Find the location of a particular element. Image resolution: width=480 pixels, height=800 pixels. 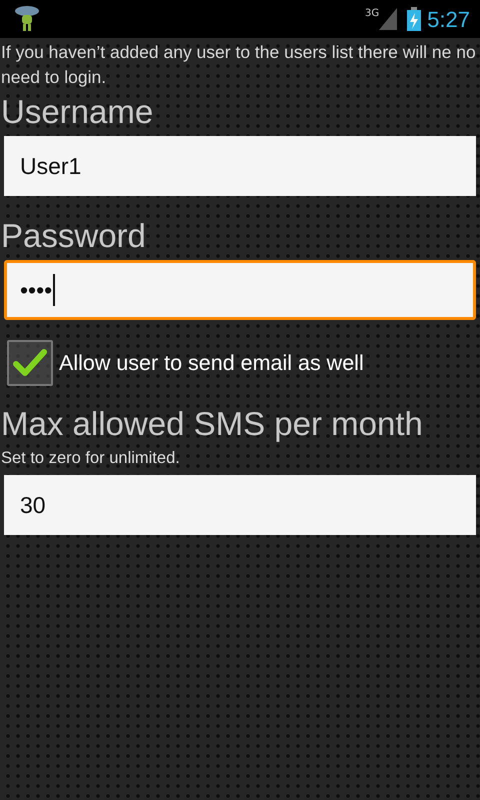

app-icon is located at coordinates (27, 19).